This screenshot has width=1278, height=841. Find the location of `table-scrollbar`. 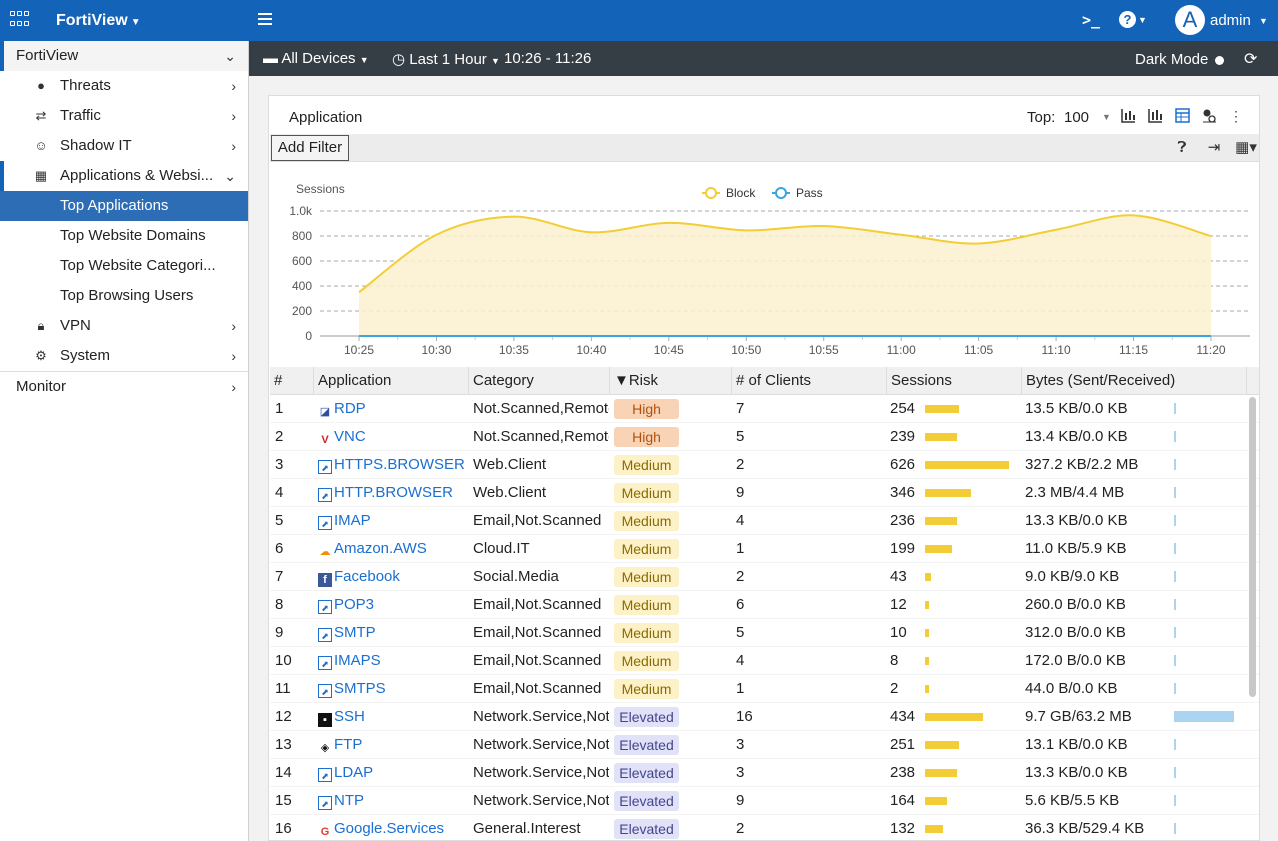

table-scrollbar is located at coordinates (1252, 547).